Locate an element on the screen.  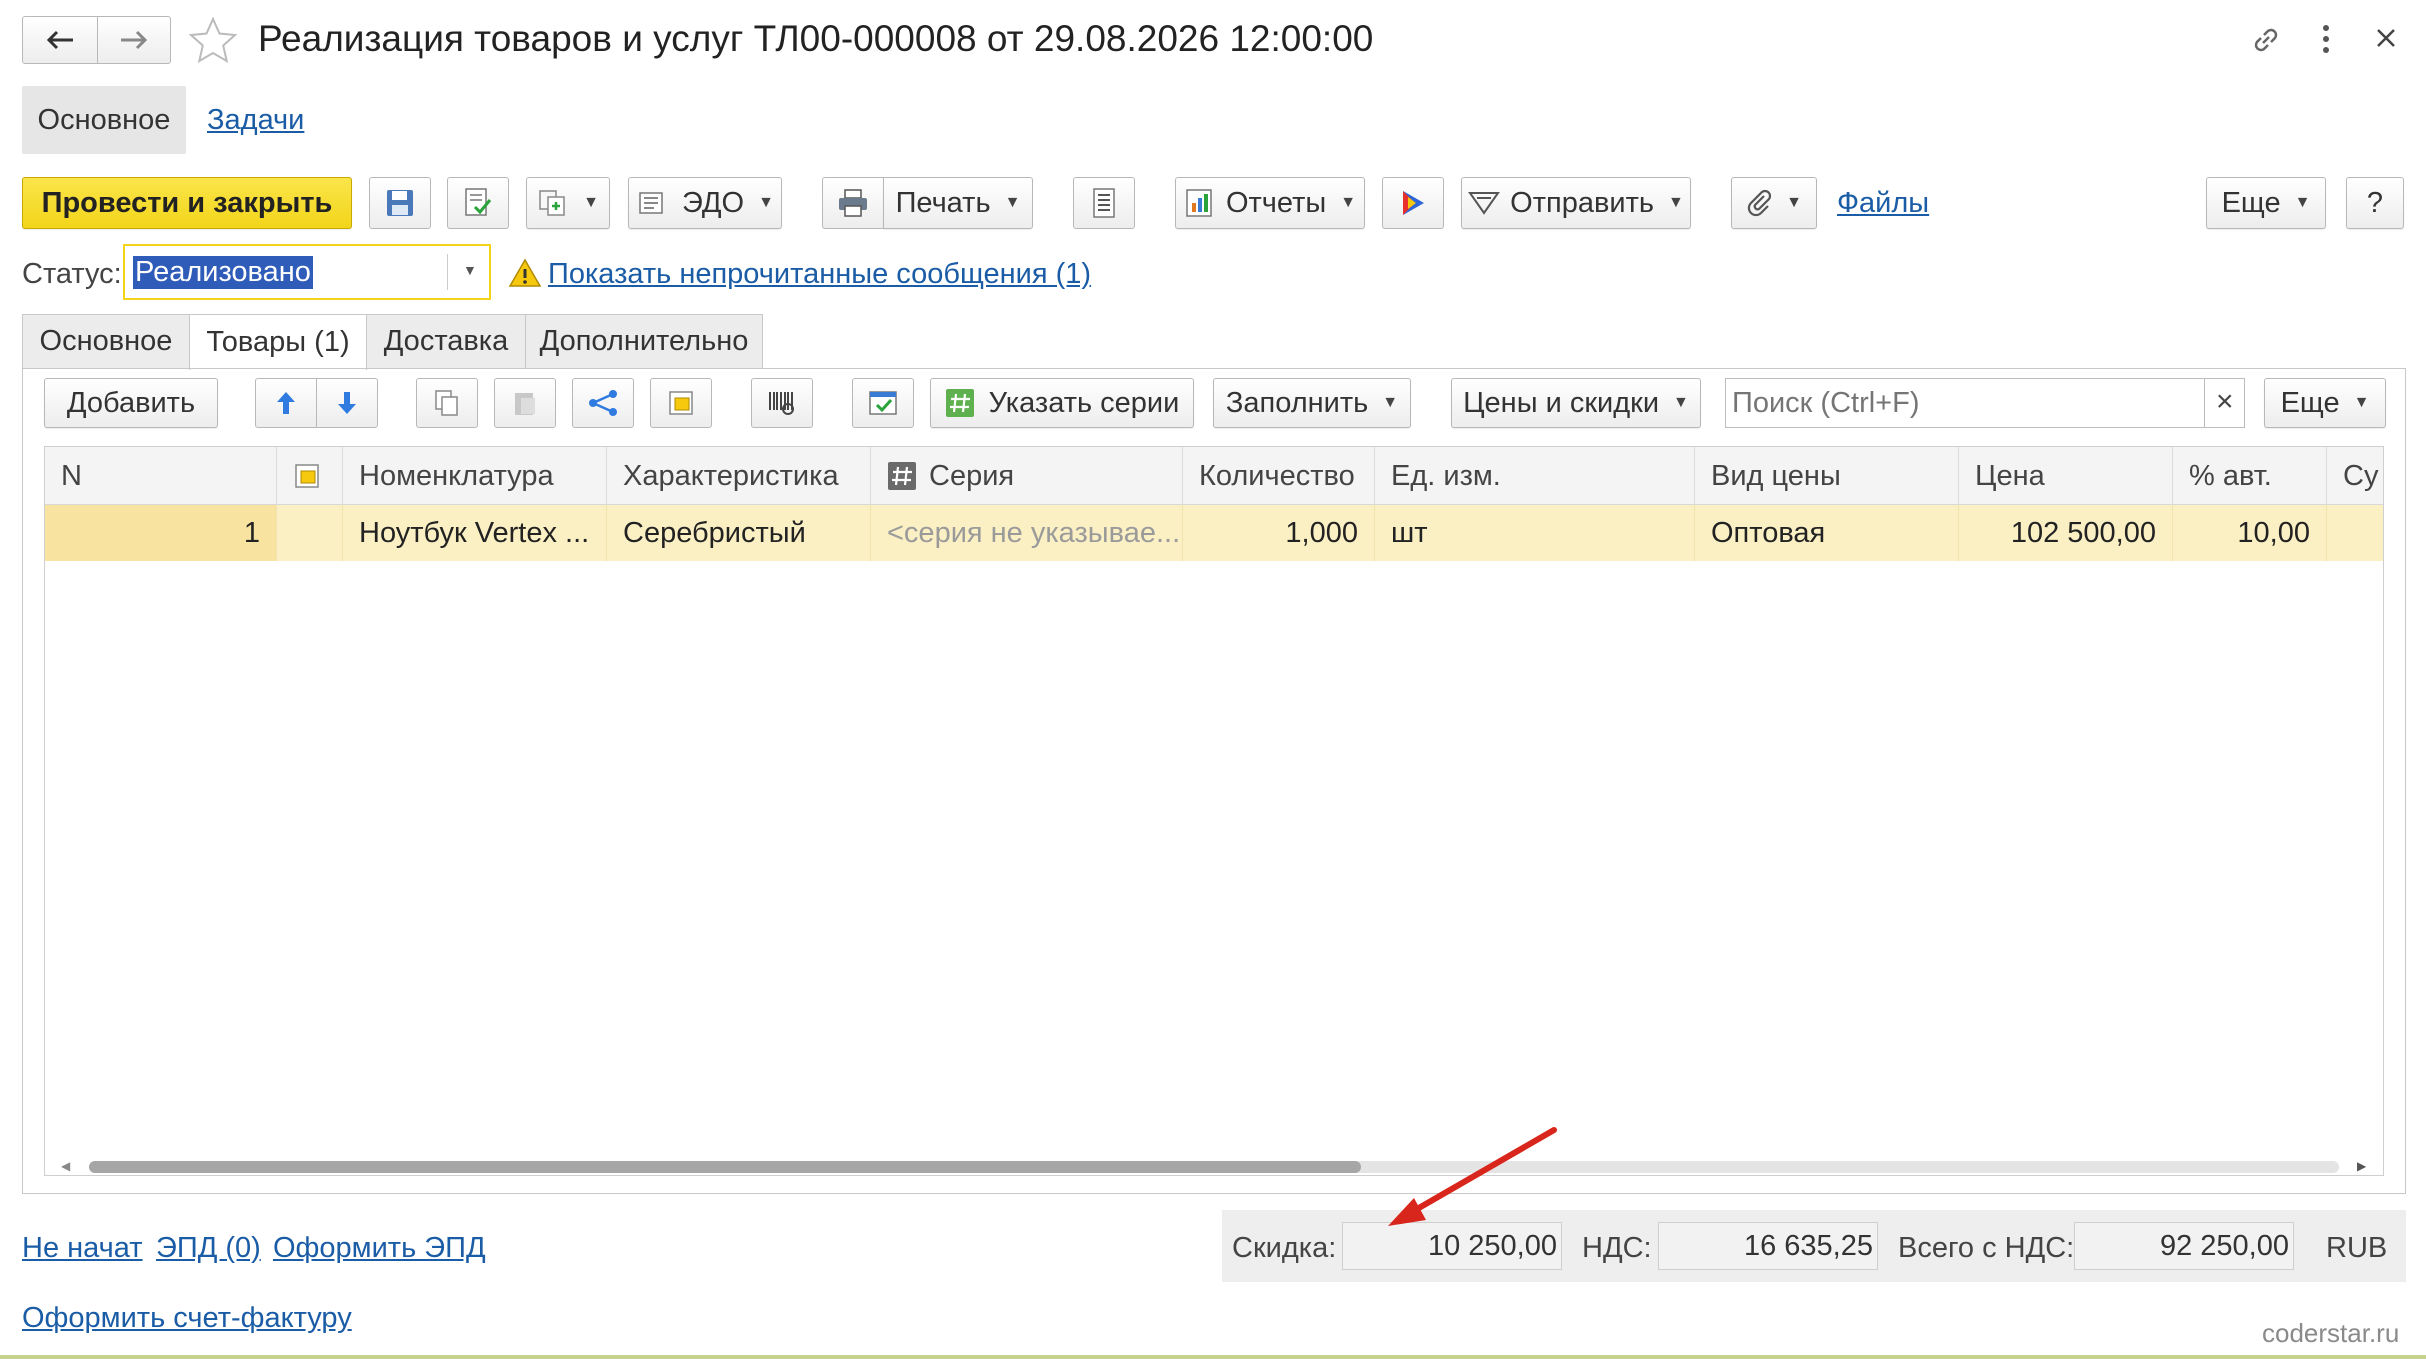
move-up-button is located at coordinates (286, 403).